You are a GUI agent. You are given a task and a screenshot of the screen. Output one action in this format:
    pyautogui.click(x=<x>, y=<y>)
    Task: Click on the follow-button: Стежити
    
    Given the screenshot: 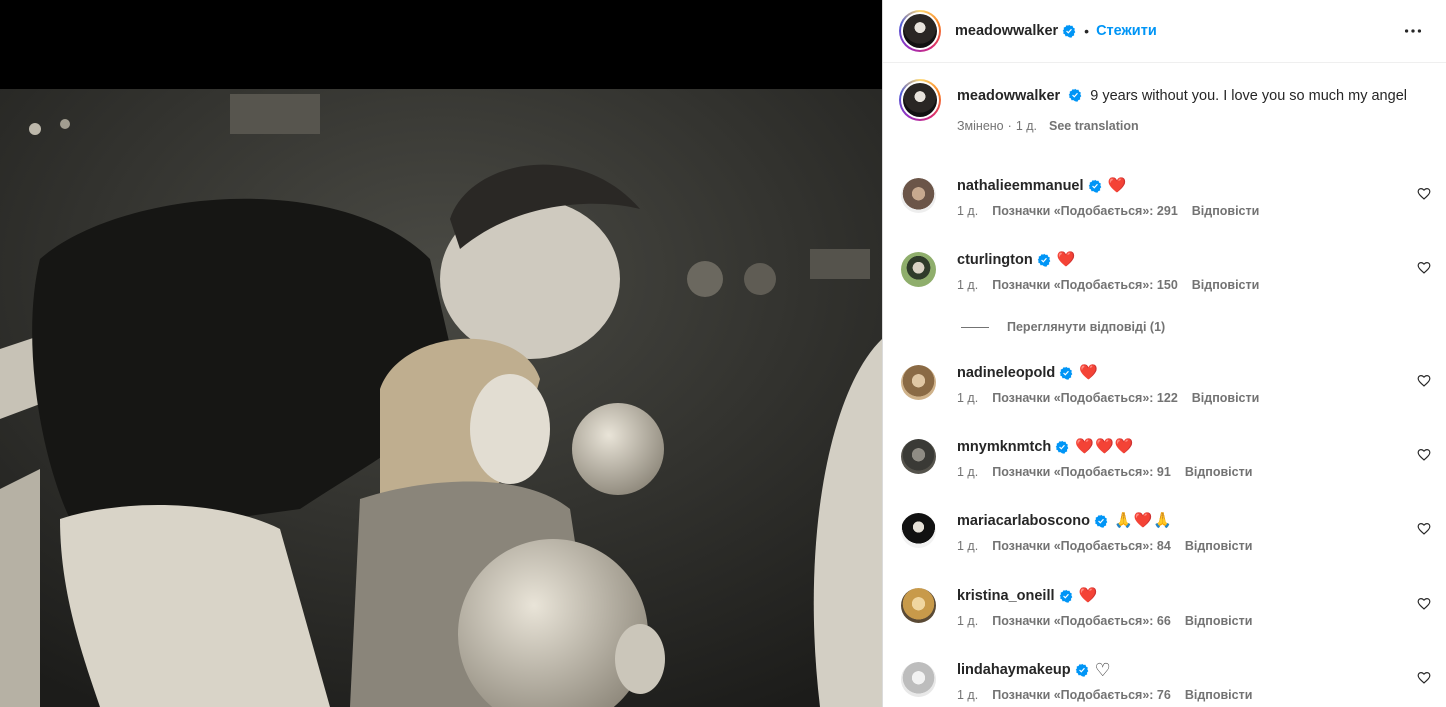 What is the action you would take?
    pyautogui.click(x=1126, y=31)
    